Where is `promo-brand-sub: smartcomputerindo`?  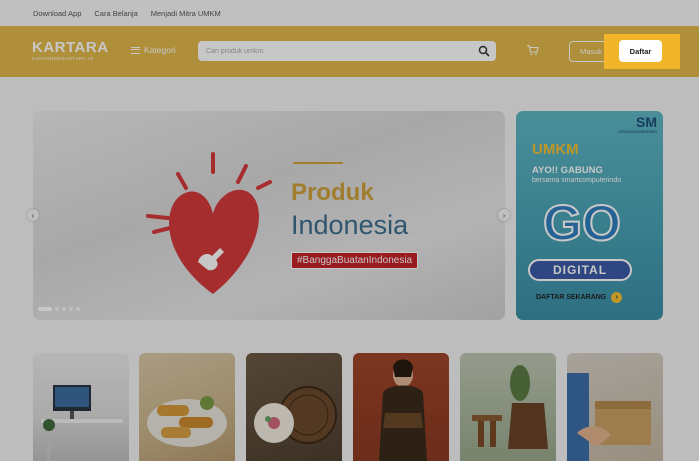 promo-brand-sub: smartcomputerindo is located at coordinates (637, 131).